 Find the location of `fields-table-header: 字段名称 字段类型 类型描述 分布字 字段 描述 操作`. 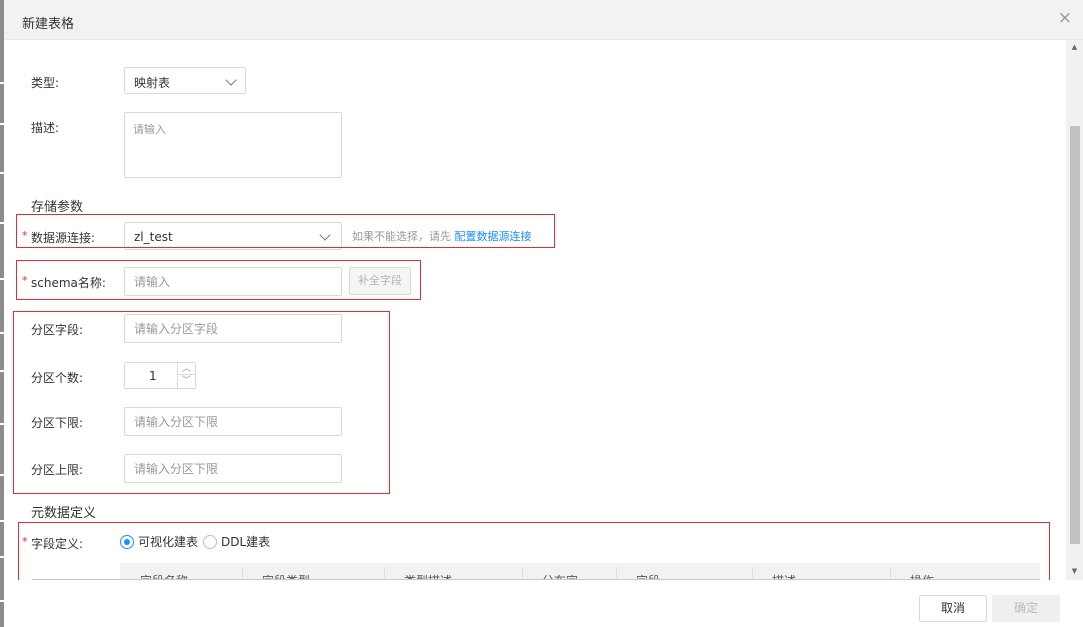

fields-table-header: 字段名称 字段类型 类型描述 分布字 字段 描述 操作 is located at coordinates (536, 571).